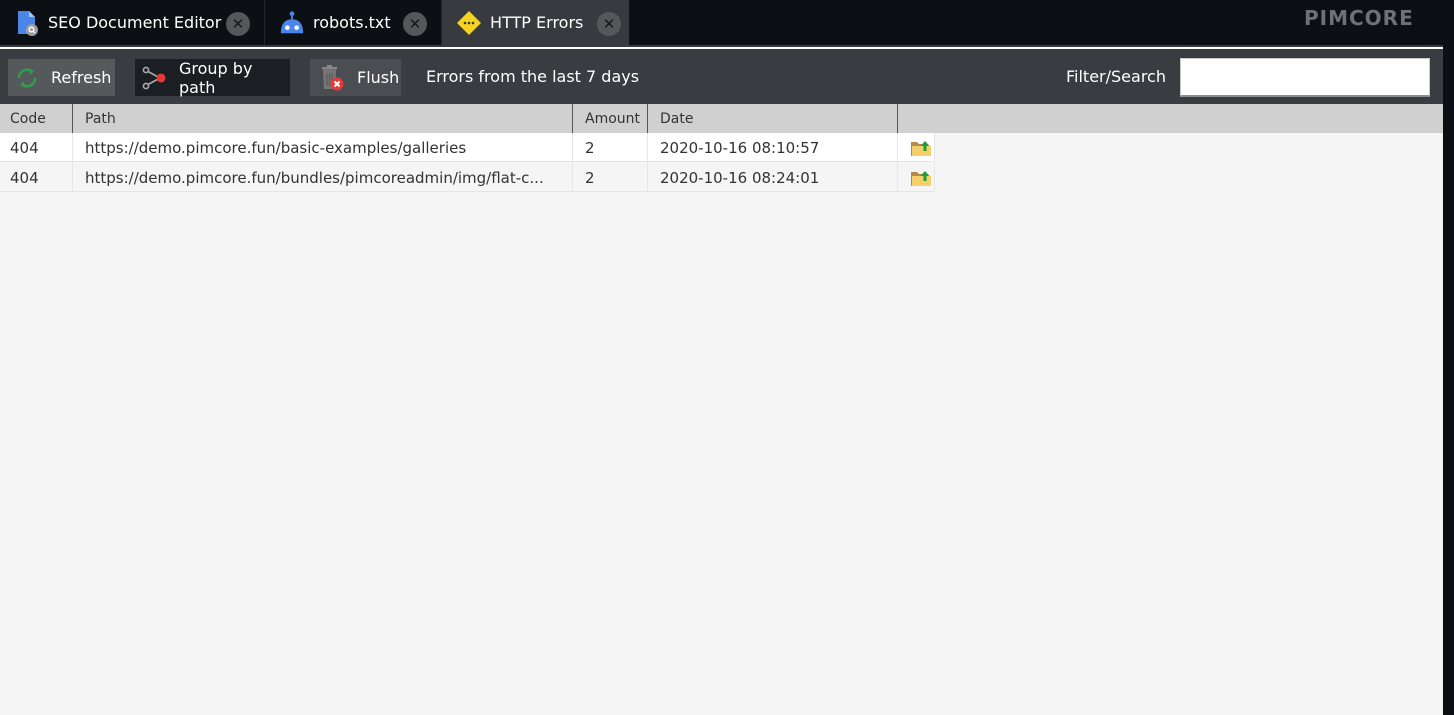 The height and width of the screenshot is (715, 1454). I want to click on filter-search-input, so click(1305, 77).